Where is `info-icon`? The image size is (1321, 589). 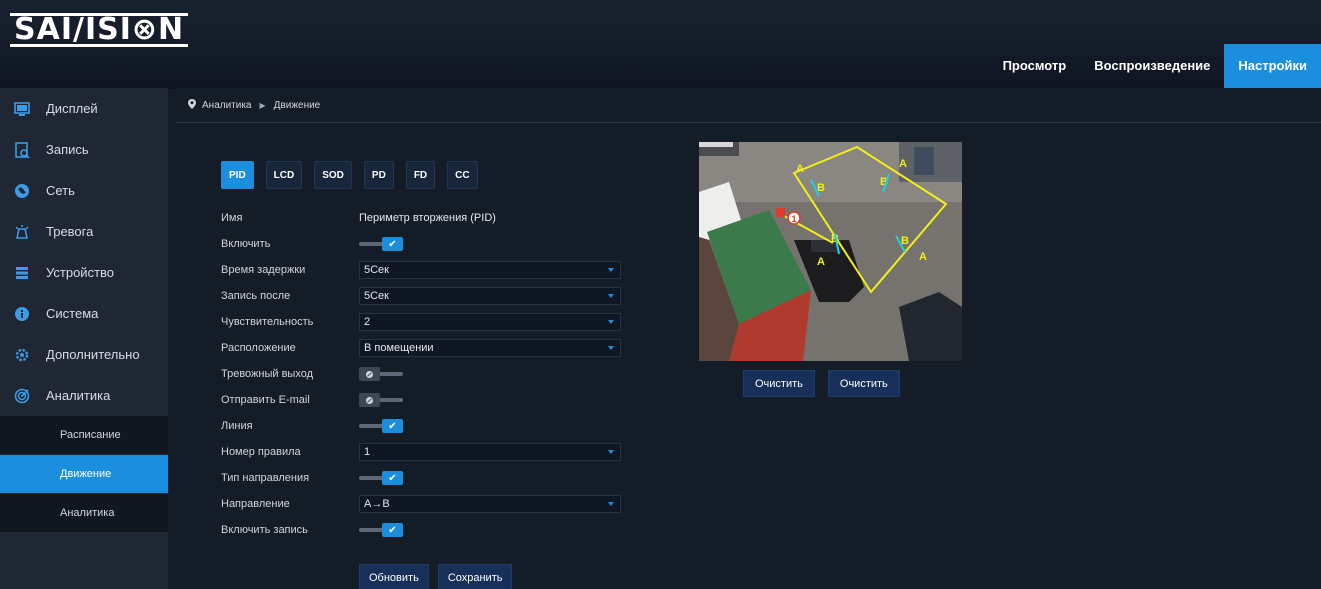 info-icon is located at coordinates (22, 314).